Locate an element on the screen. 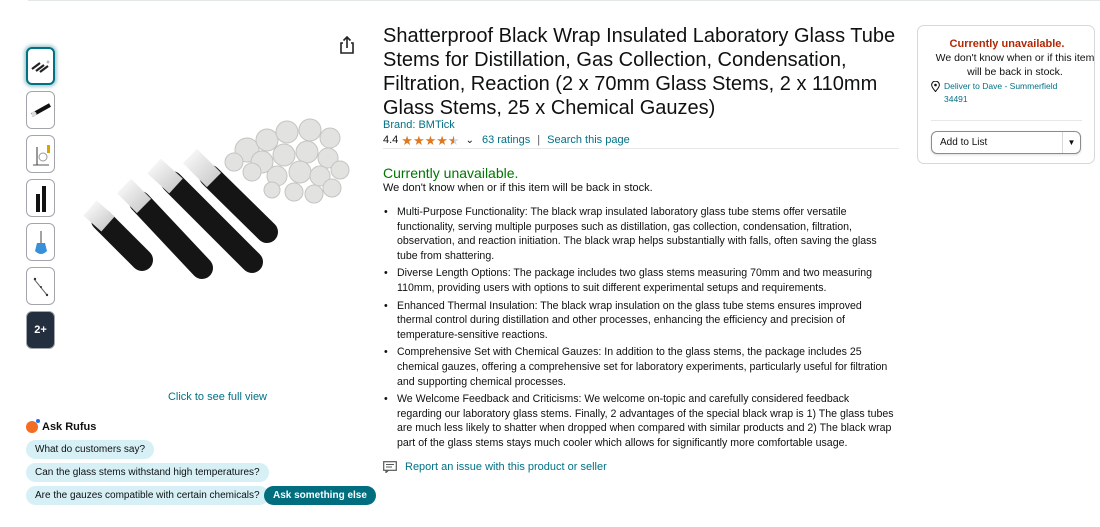  rufus-icon is located at coordinates (33, 426).